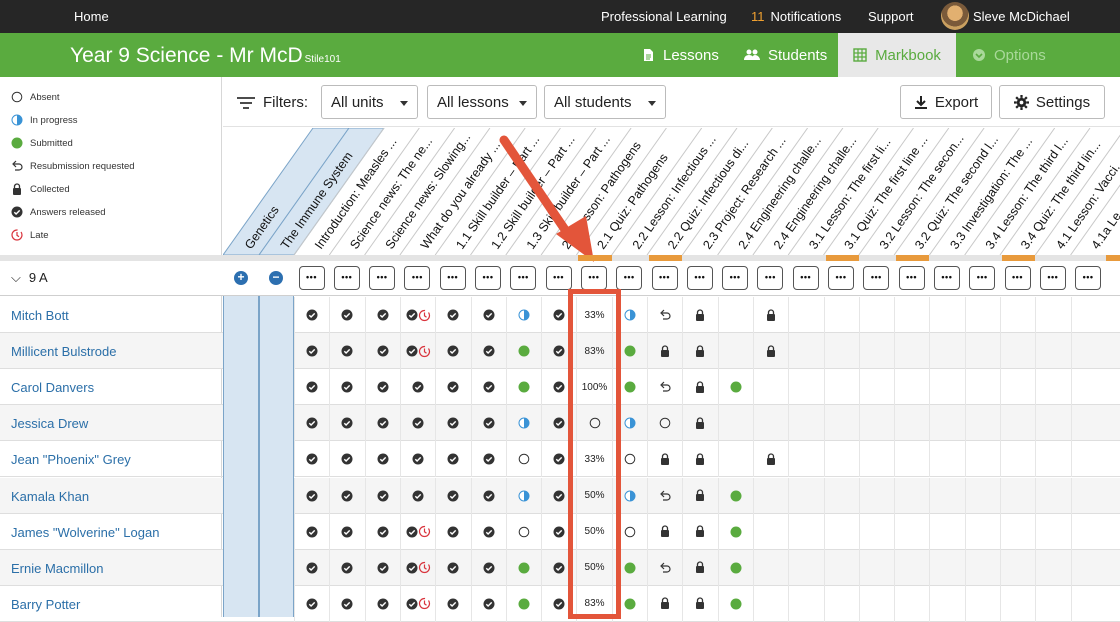 The image size is (1120, 622). What do you see at coordinates (946, 102) in the screenshot?
I see `export-button: Export` at bounding box center [946, 102].